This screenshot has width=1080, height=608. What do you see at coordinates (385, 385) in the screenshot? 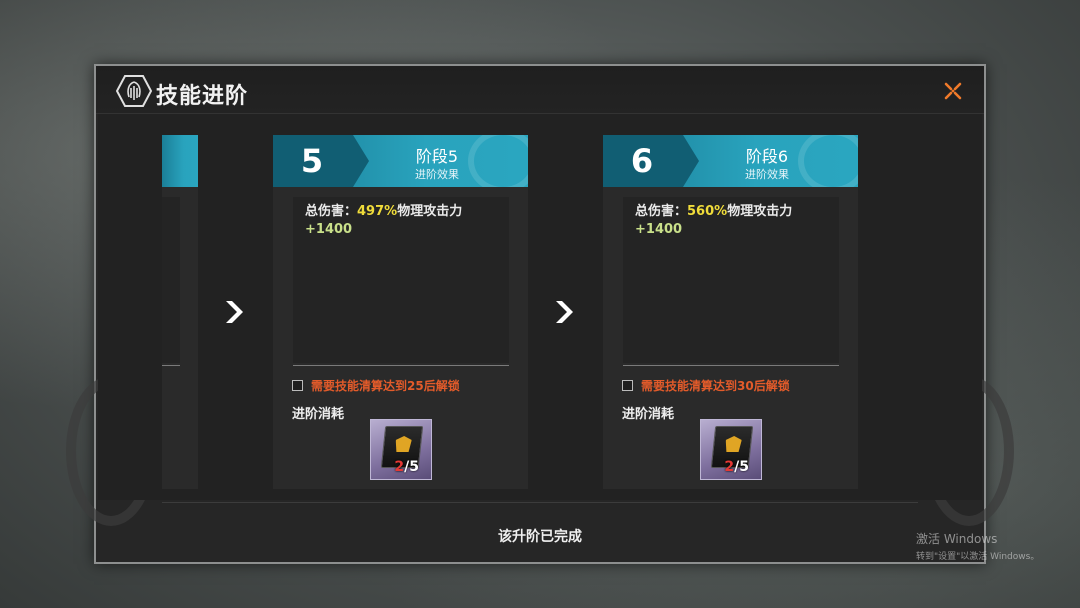
I see `unlock-text: 需要技能清算达到25后解锁` at bounding box center [385, 385].